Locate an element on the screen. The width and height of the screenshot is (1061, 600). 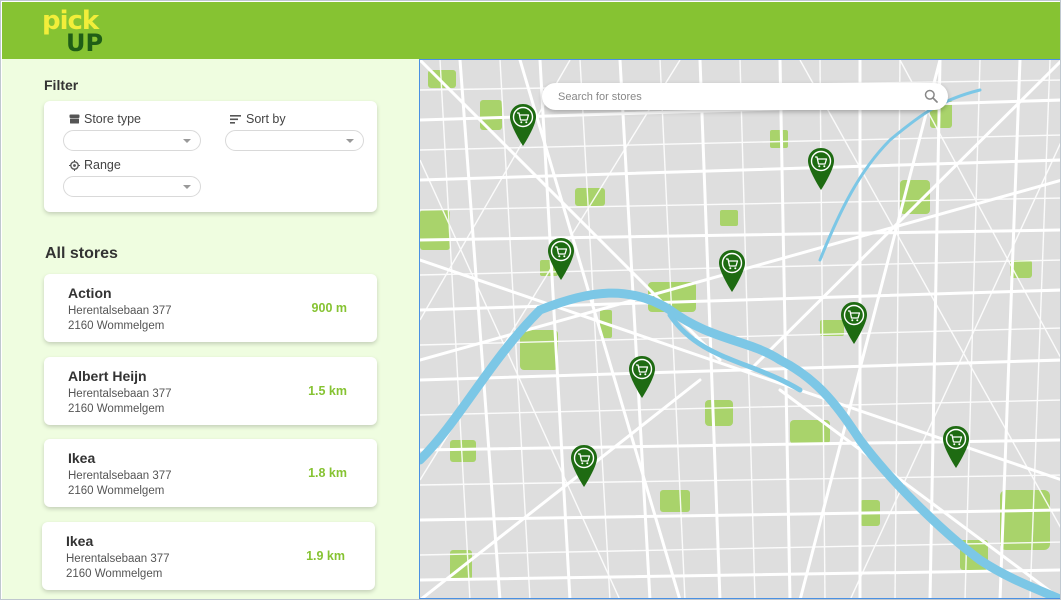
store-name: Action is located at coordinates (90, 293).